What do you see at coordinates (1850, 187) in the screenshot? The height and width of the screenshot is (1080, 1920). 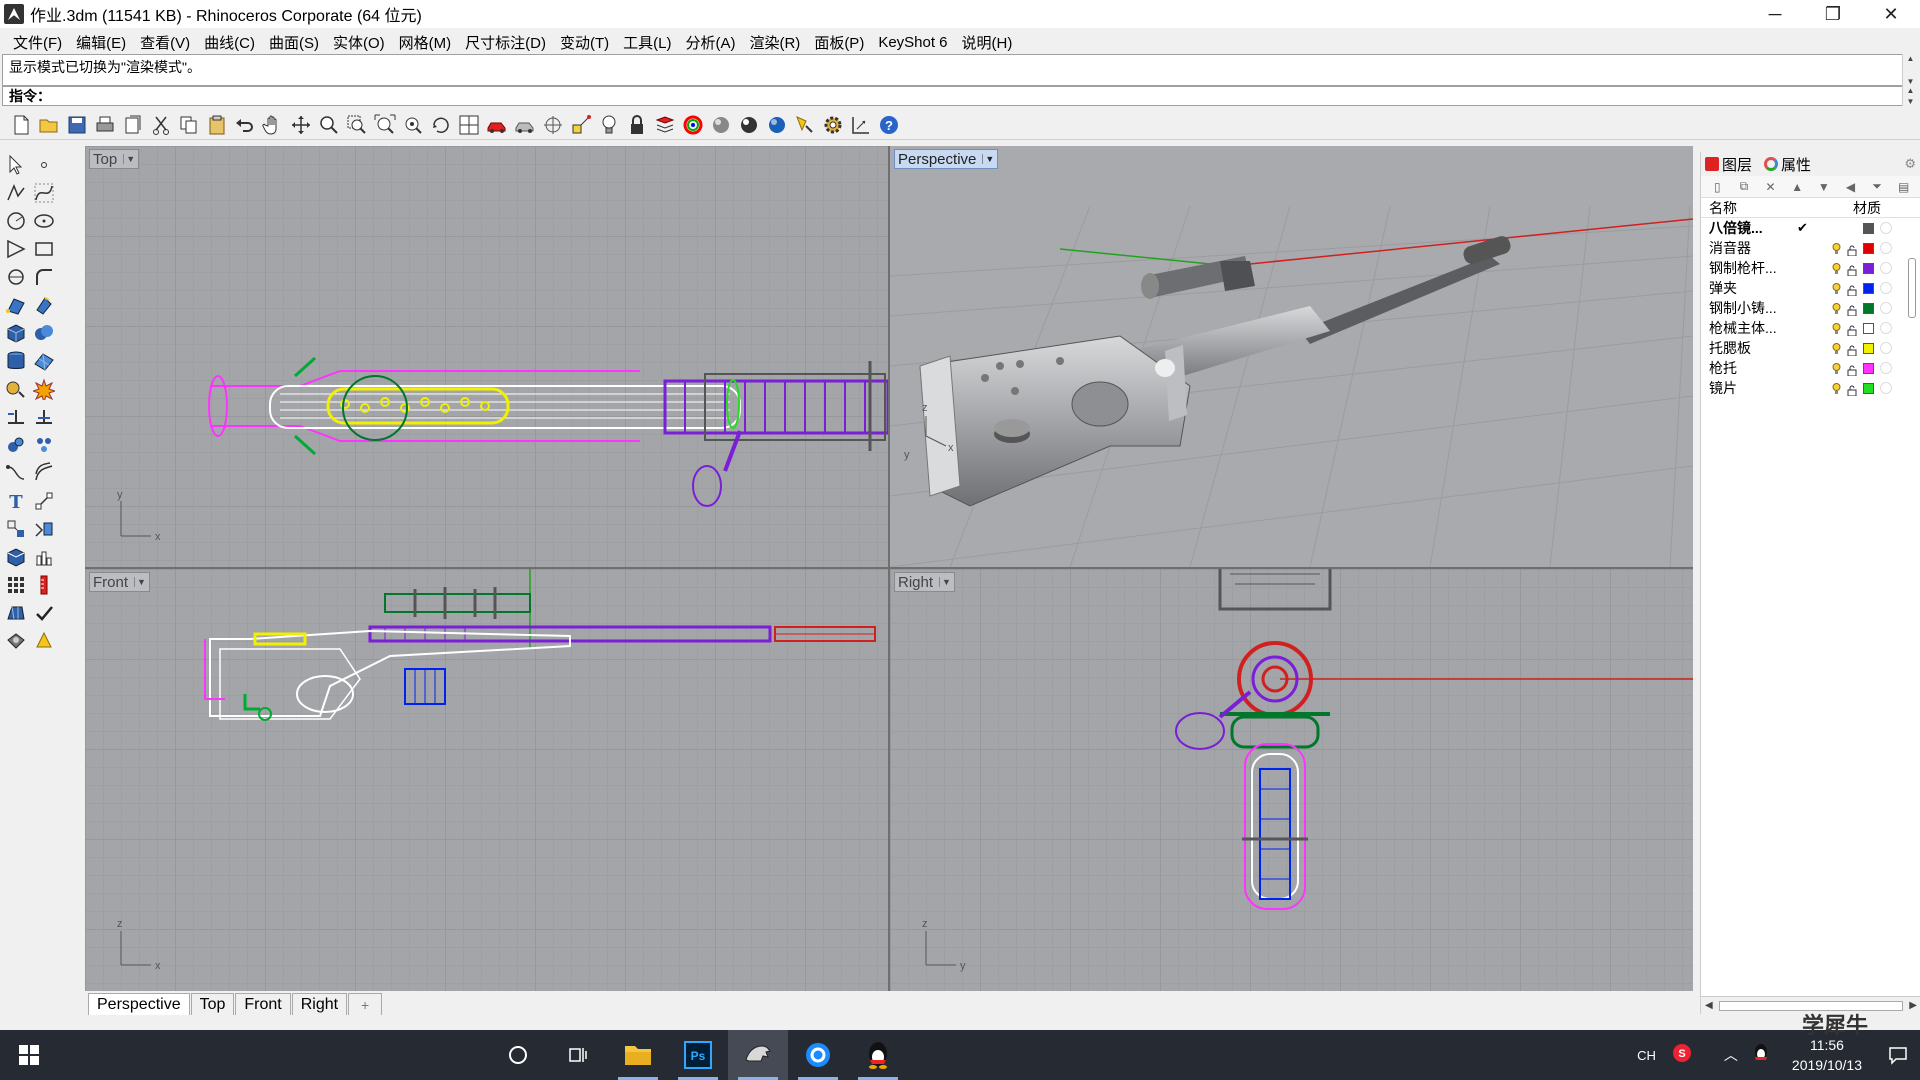 I see `move-out-icon: ◀` at bounding box center [1850, 187].